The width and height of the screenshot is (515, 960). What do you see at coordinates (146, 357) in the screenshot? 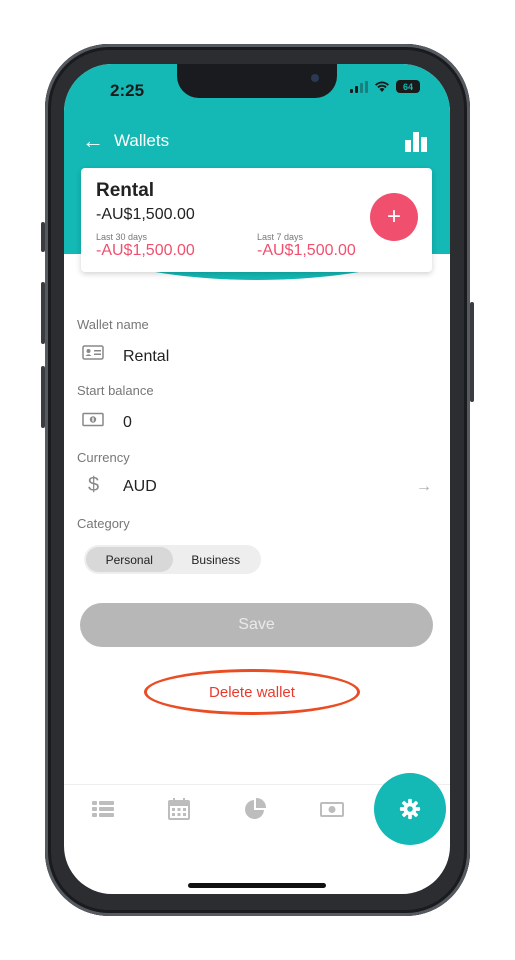
I see `wallet-name-input: Rental` at bounding box center [146, 357].